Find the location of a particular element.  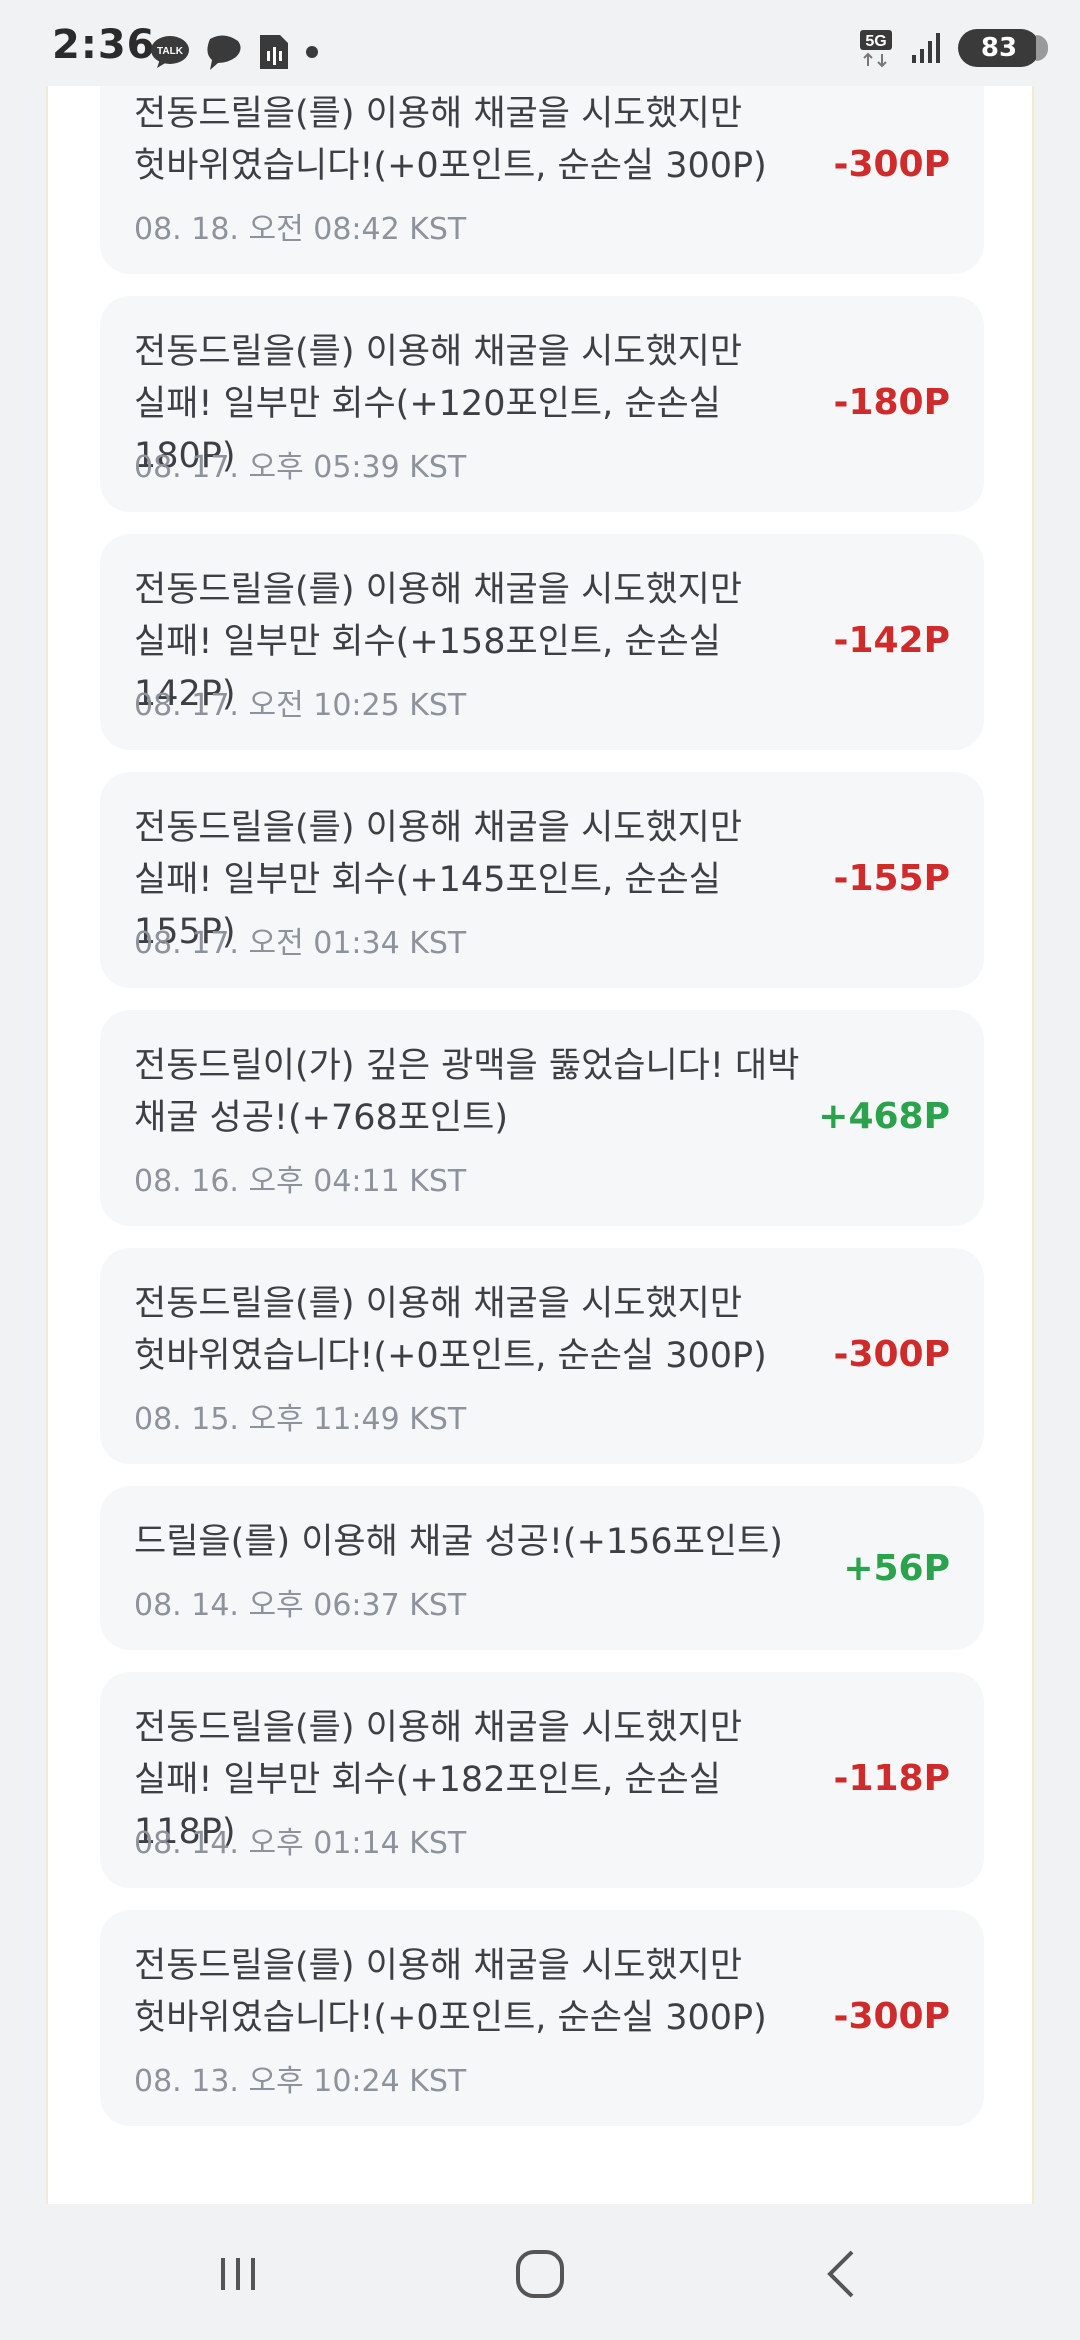

notification-icons: TALK is located at coordinates (242, 52).